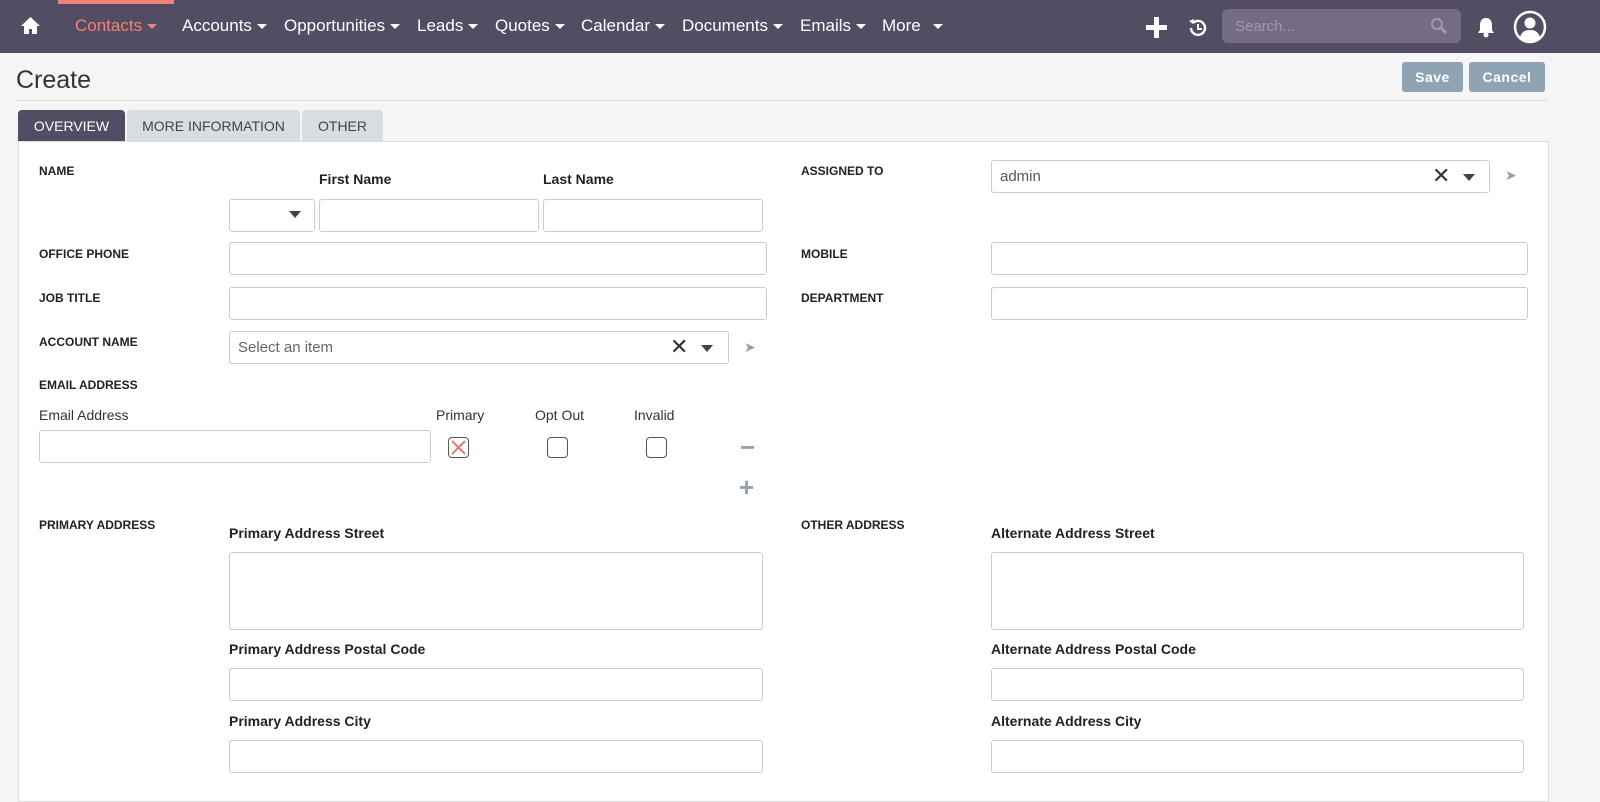 This screenshot has height=802, width=1600. Describe the element at coordinates (460, 415) in the screenshot. I see `primary-column-header: Primary` at that location.